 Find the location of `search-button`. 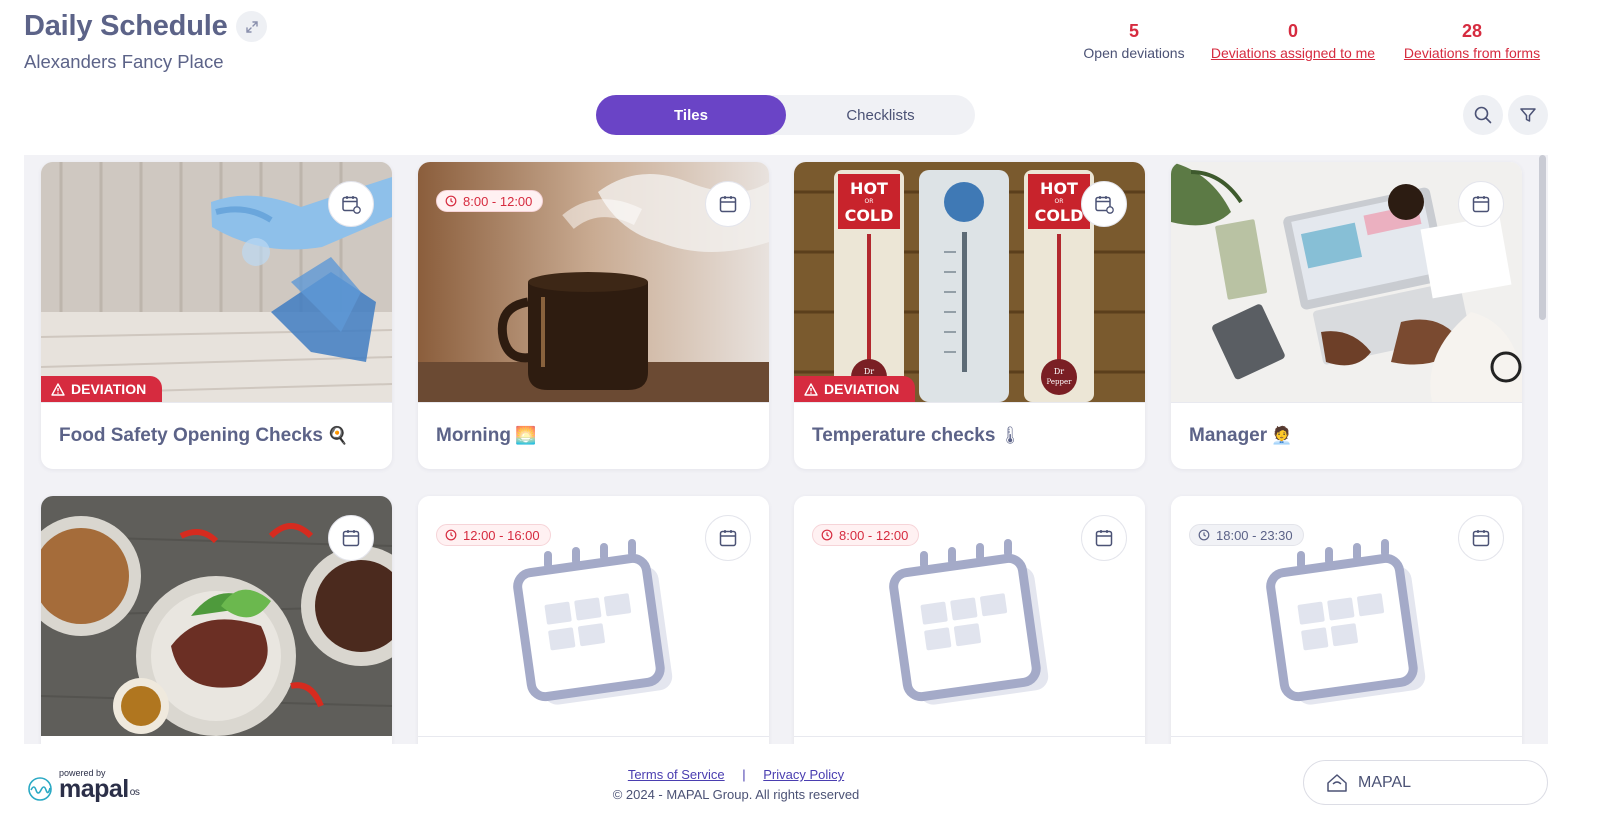

search-button is located at coordinates (1483, 115).